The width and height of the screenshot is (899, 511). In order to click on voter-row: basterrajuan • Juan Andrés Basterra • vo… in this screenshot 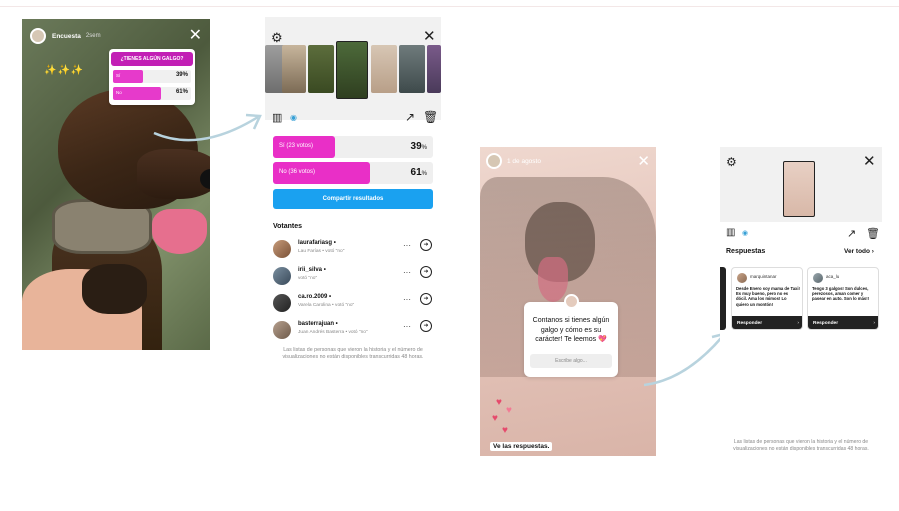, I will do `click(354, 332)`.